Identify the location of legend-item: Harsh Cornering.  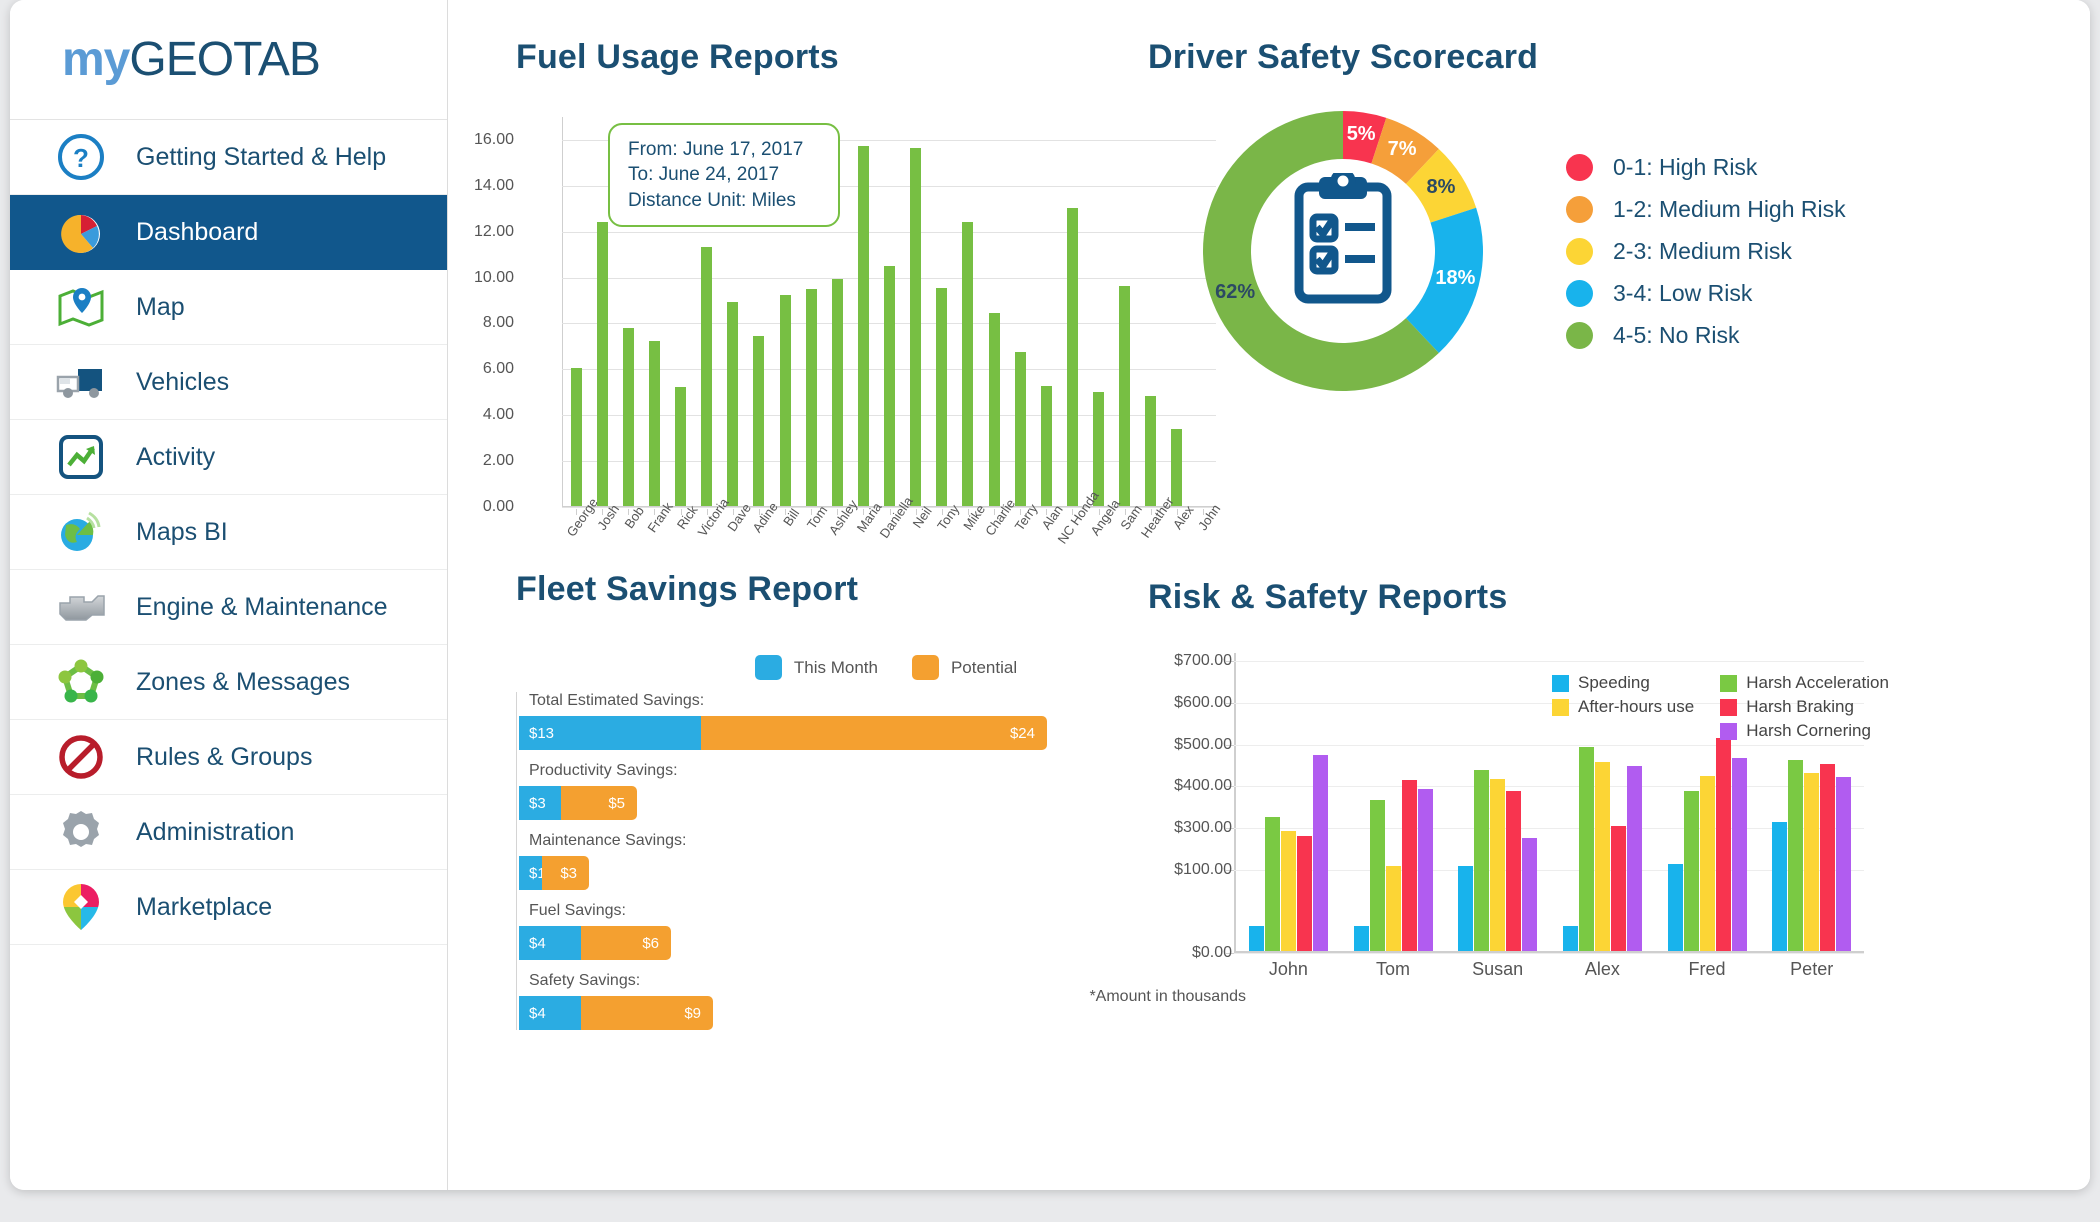
(1804, 731).